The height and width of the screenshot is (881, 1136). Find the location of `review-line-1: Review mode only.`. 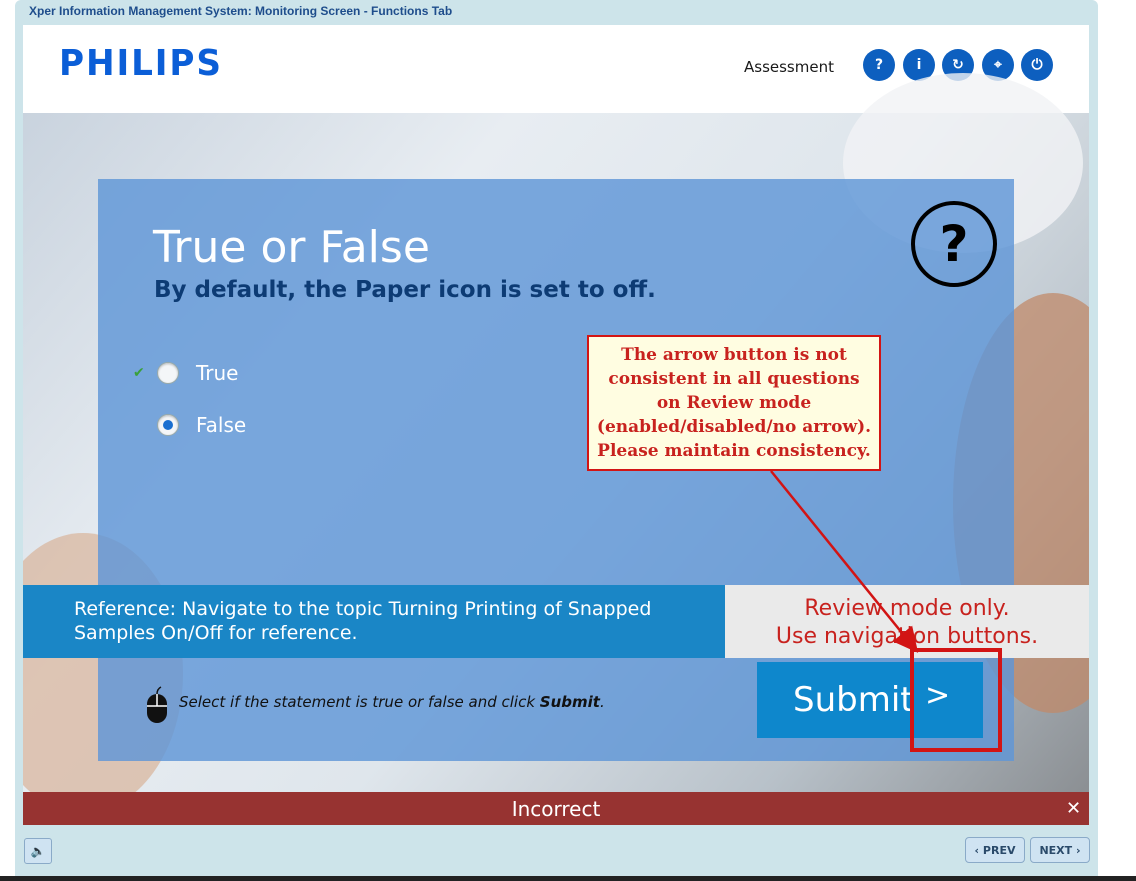

review-line-1: Review mode only. is located at coordinates (907, 608).